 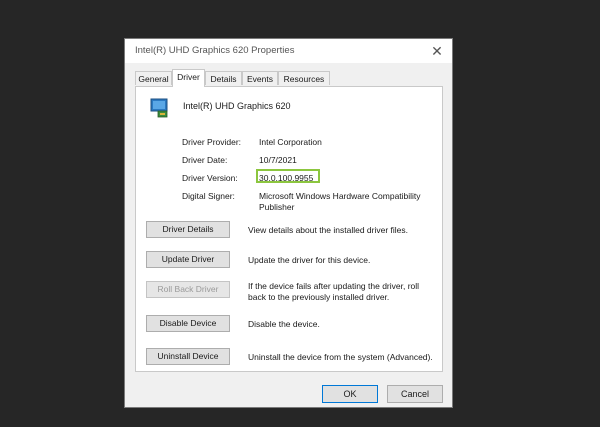 I want to click on title-bar: Intel(R) UHD Graphics 620 Properties ✕, so click(x=288, y=51).